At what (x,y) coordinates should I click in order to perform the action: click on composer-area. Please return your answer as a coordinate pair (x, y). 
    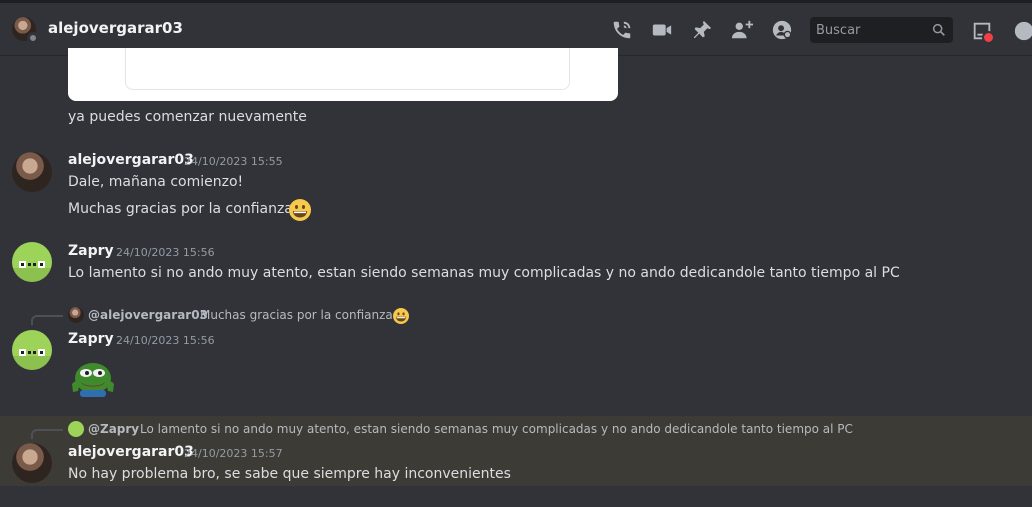
    Looking at the image, I should click on (516, 496).